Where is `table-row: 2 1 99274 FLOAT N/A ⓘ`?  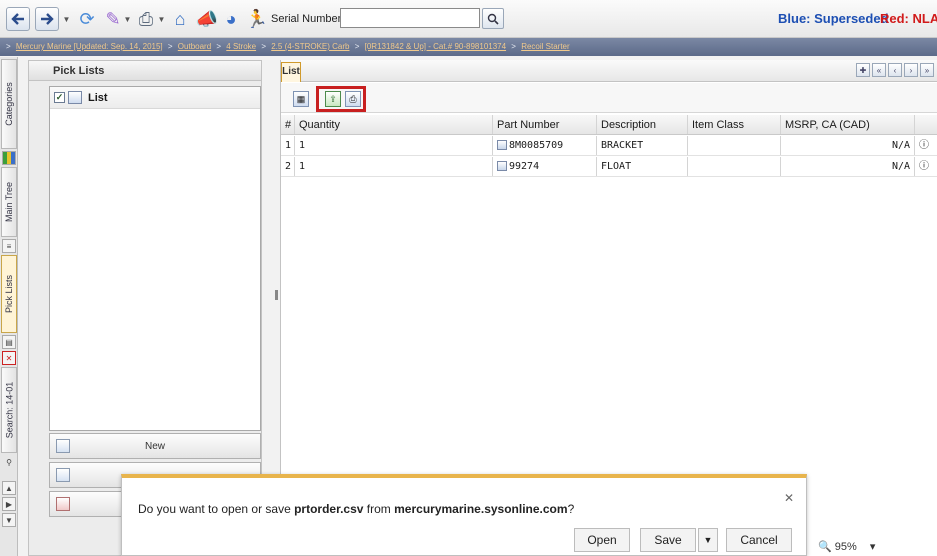 table-row: 2 1 99274 FLOAT N/A ⓘ is located at coordinates (609, 167).